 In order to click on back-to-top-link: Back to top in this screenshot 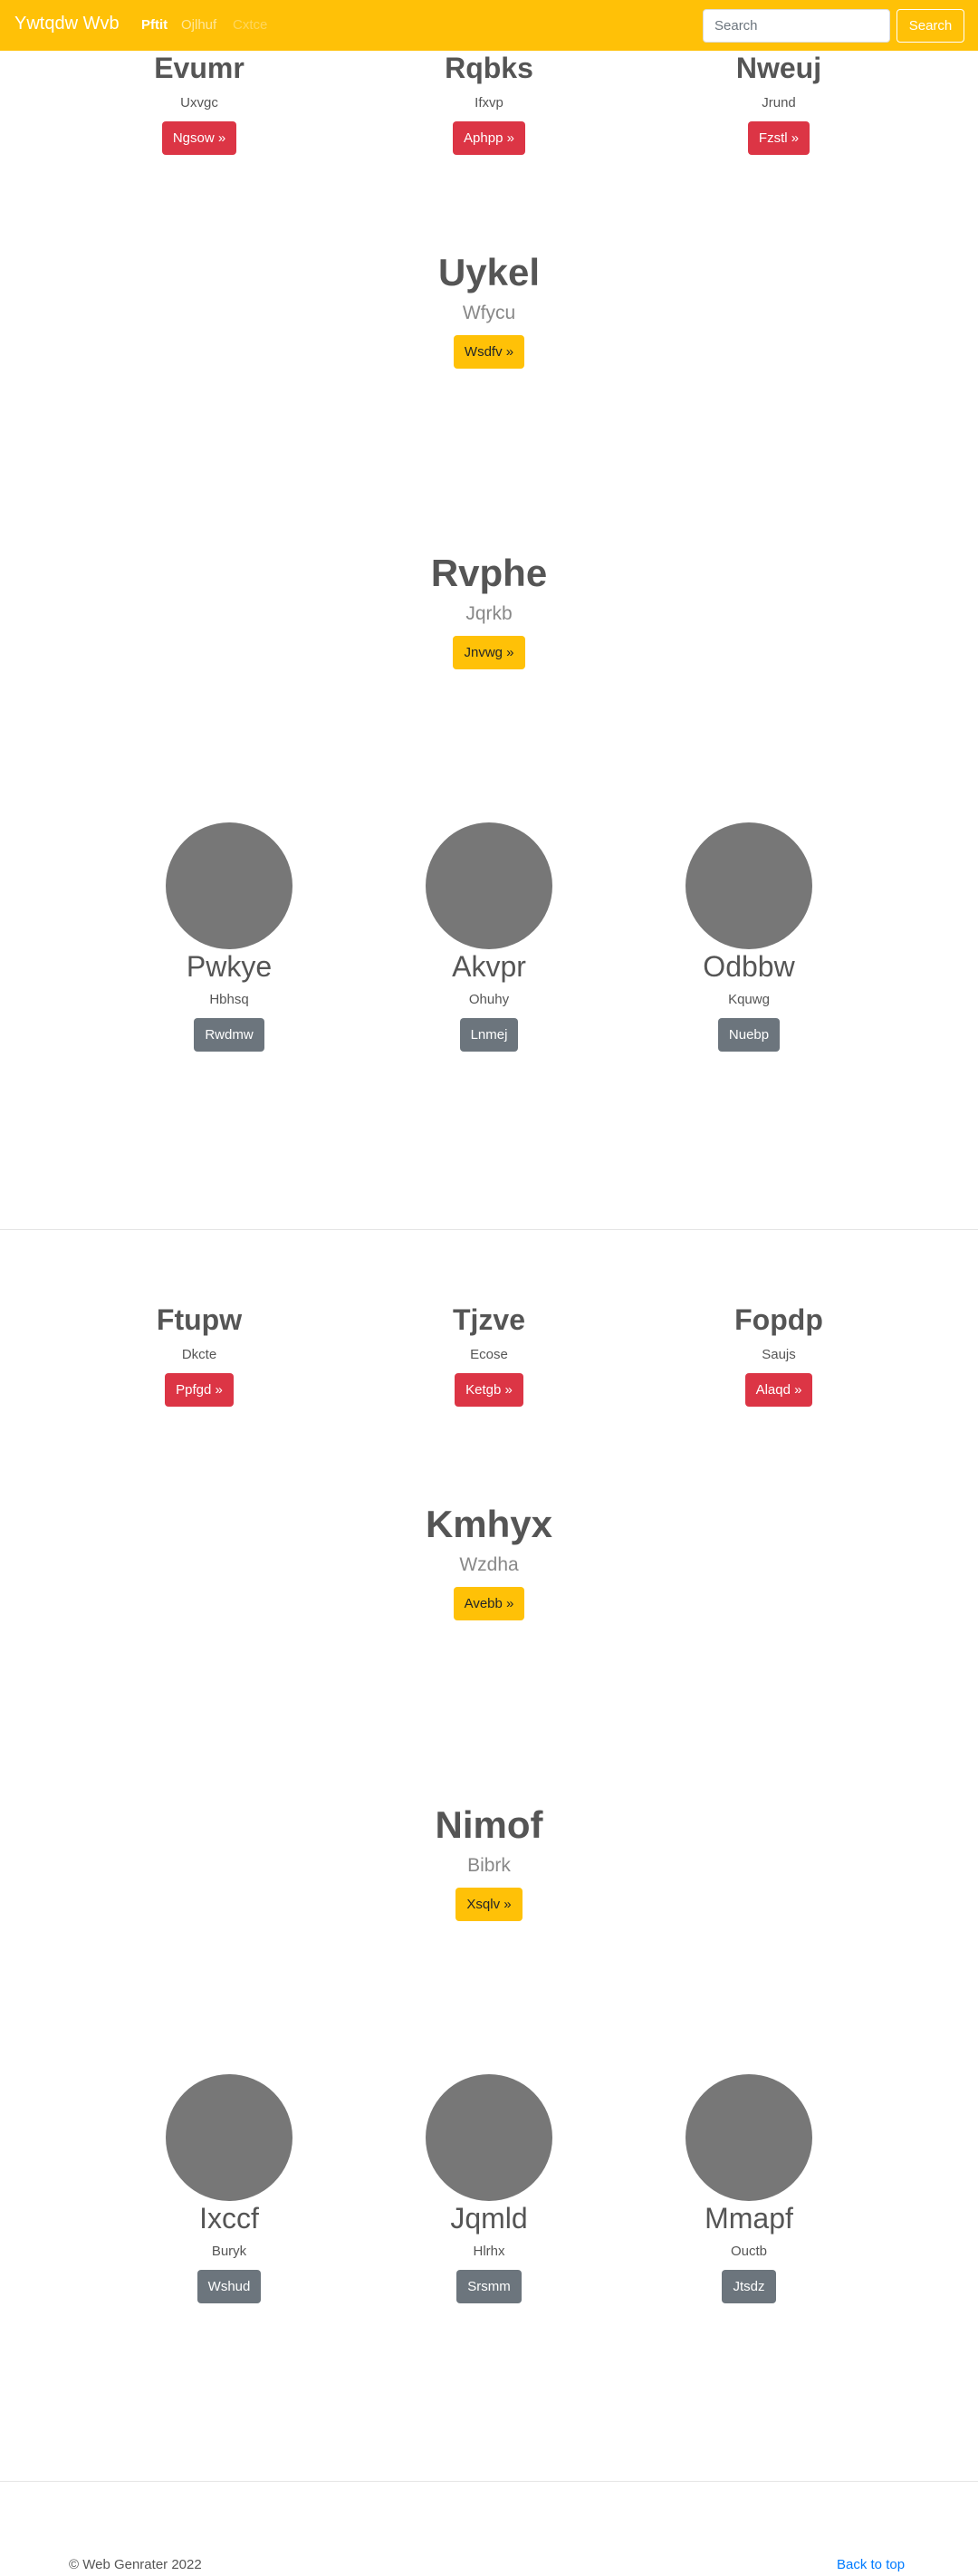, I will do `click(871, 2564)`.